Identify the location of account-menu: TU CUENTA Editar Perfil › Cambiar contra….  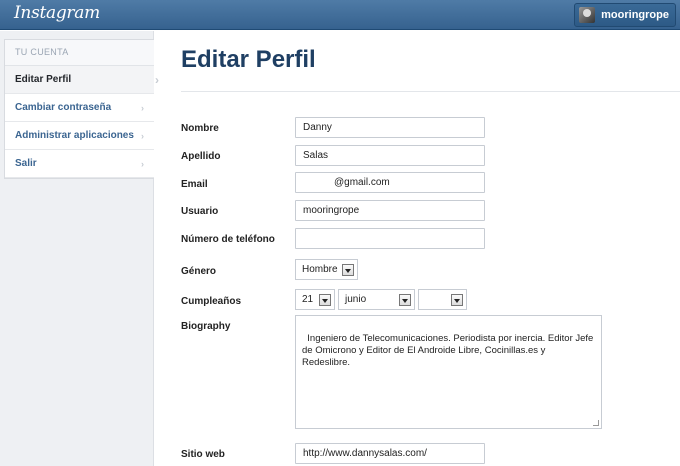
(81, 109).